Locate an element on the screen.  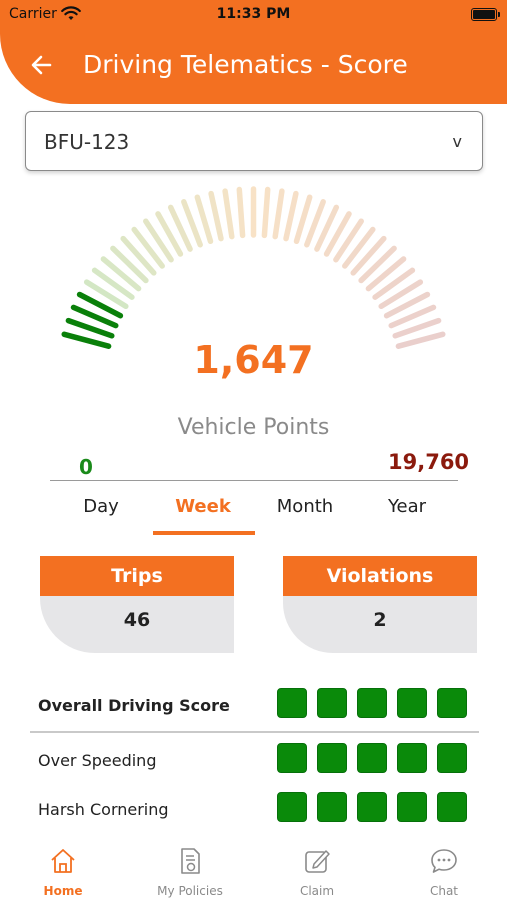
chat-bubble-icon is located at coordinates (444, 861).